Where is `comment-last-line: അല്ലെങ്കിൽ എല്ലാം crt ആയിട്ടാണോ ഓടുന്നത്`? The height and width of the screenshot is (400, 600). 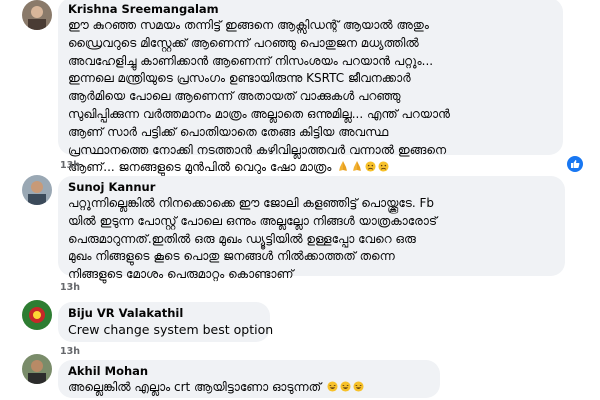
comment-last-line: അല്ലെങ്കിൽ എല്ലാം crt ആയിട്ടാണോ ഓടുന്നത് is located at coordinates (249, 388).